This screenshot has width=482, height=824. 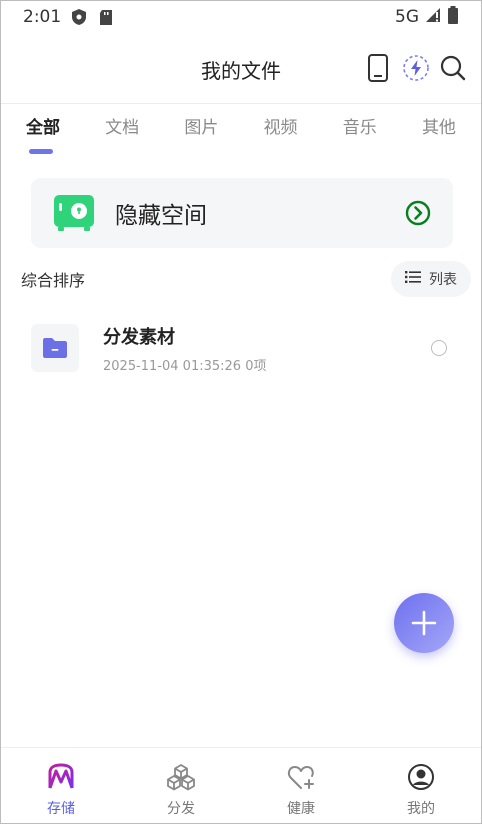 What do you see at coordinates (433, 17) in the screenshot?
I see `signal-icon` at bounding box center [433, 17].